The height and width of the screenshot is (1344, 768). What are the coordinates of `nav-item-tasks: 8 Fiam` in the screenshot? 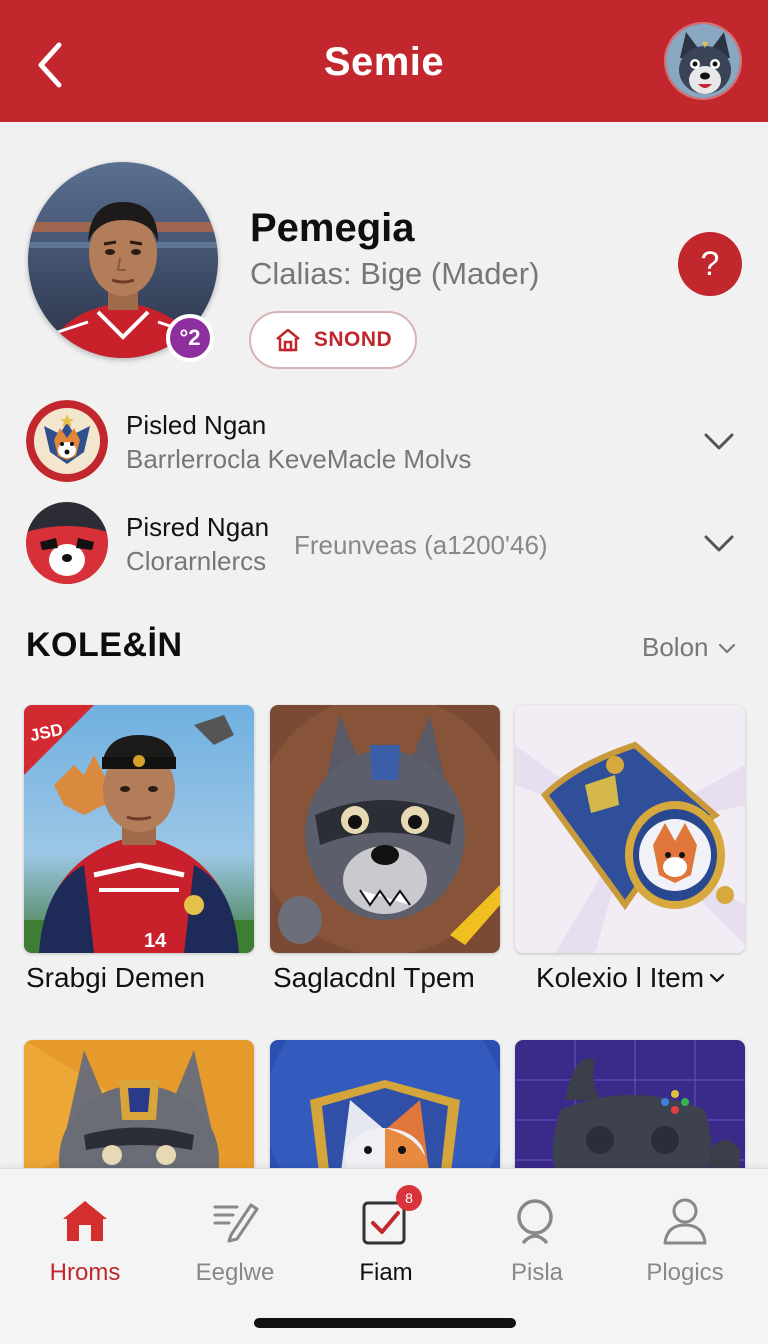 It's located at (386, 1240).